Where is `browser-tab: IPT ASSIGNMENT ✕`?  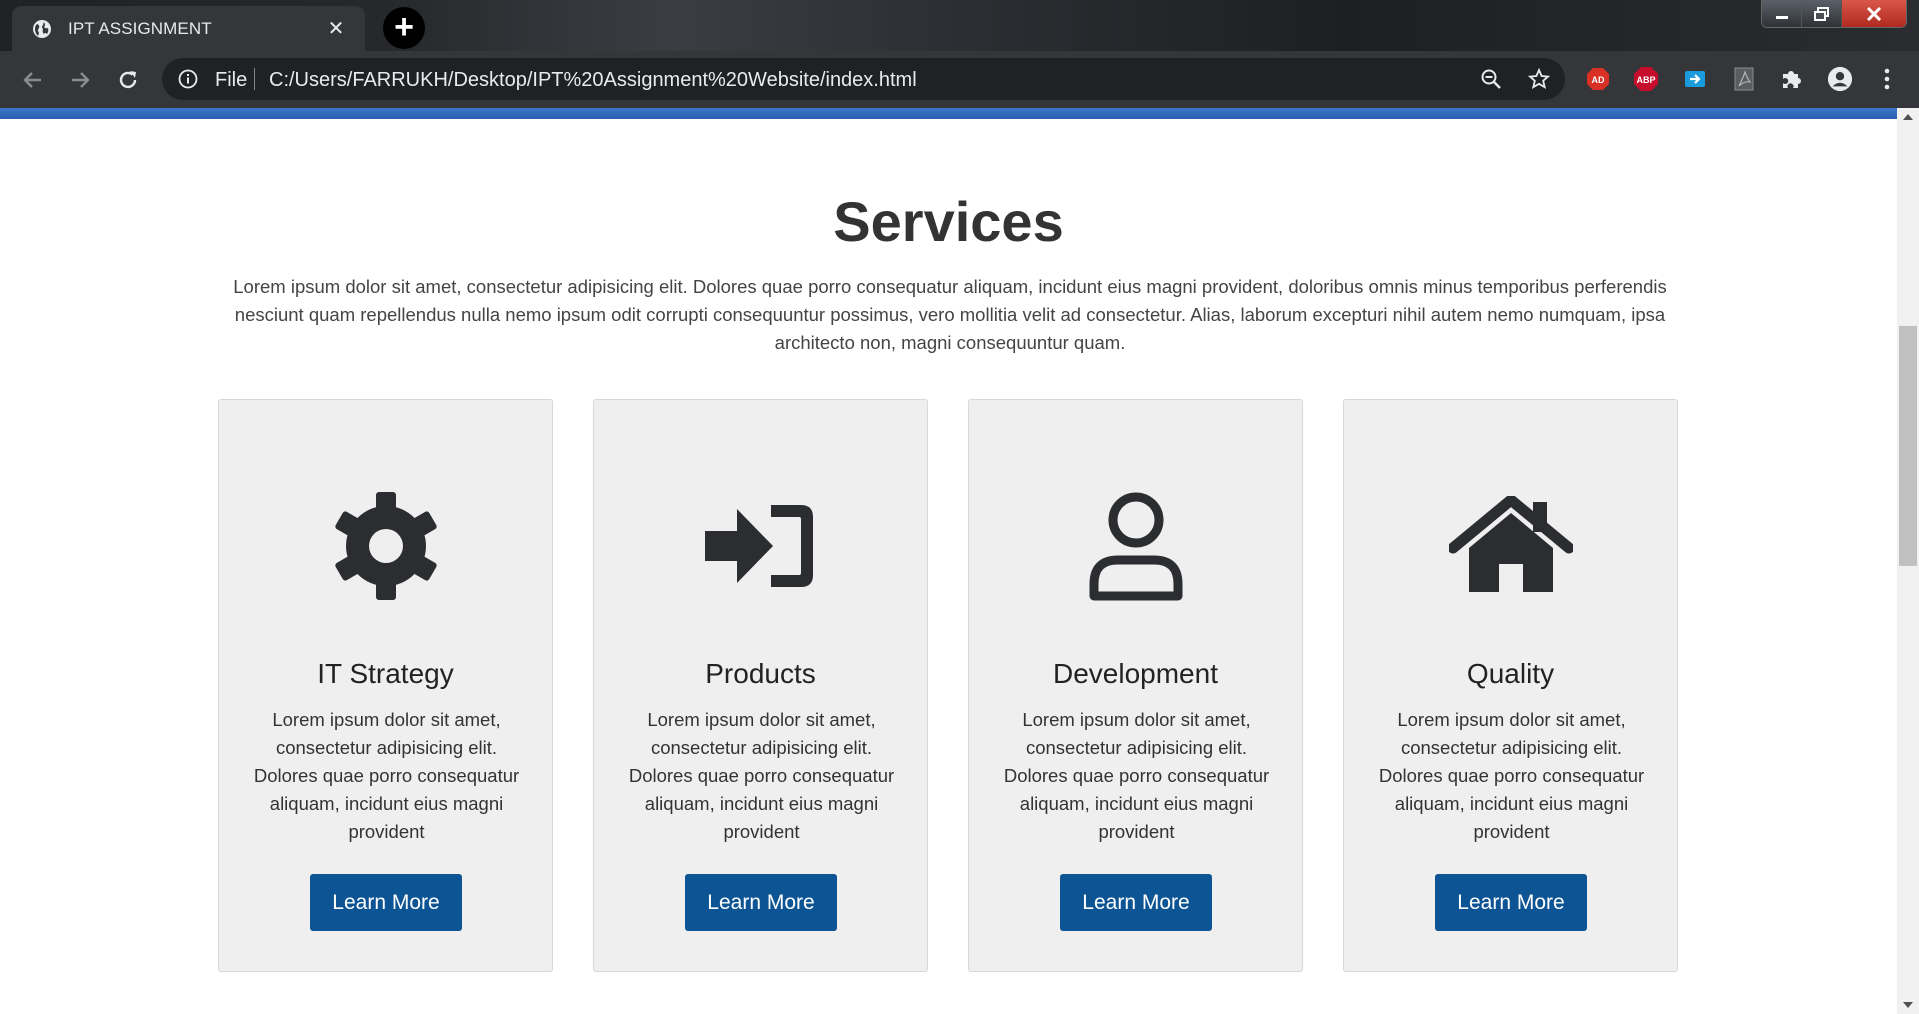 browser-tab: IPT ASSIGNMENT ✕ is located at coordinates (188, 28).